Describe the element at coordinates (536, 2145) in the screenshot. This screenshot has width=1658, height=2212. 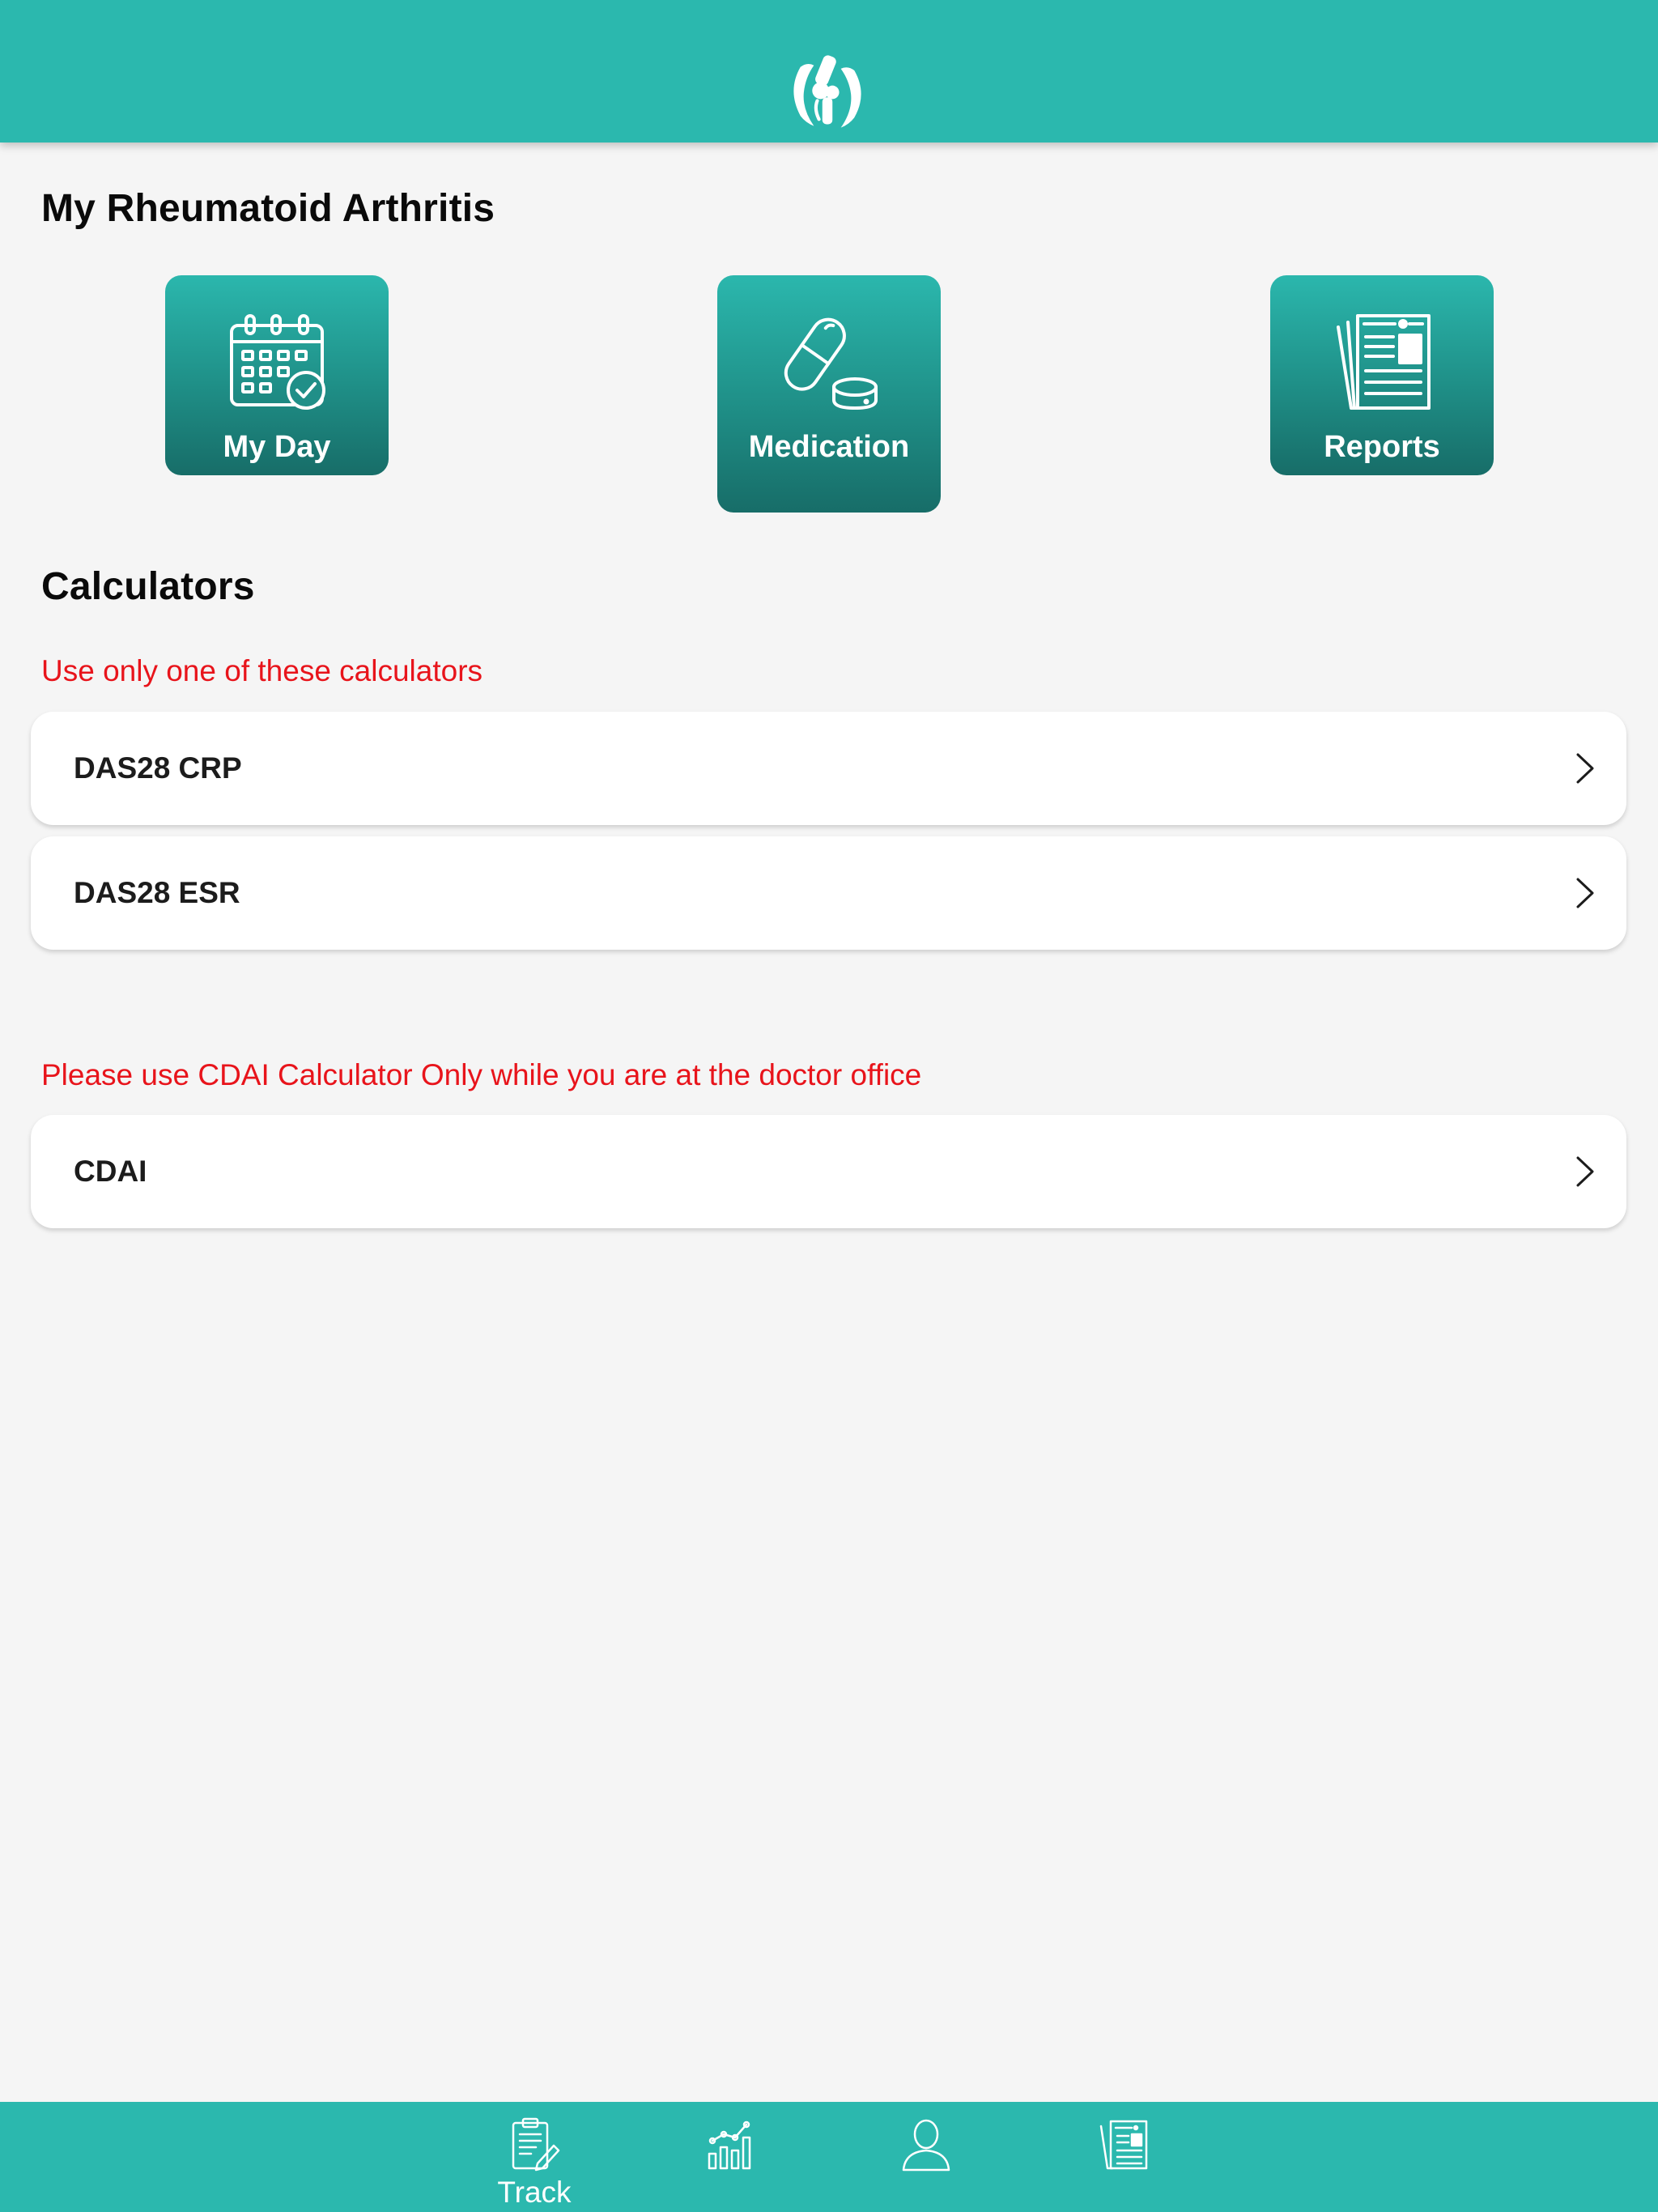
I see `clipboard-pencil-icon` at that location.